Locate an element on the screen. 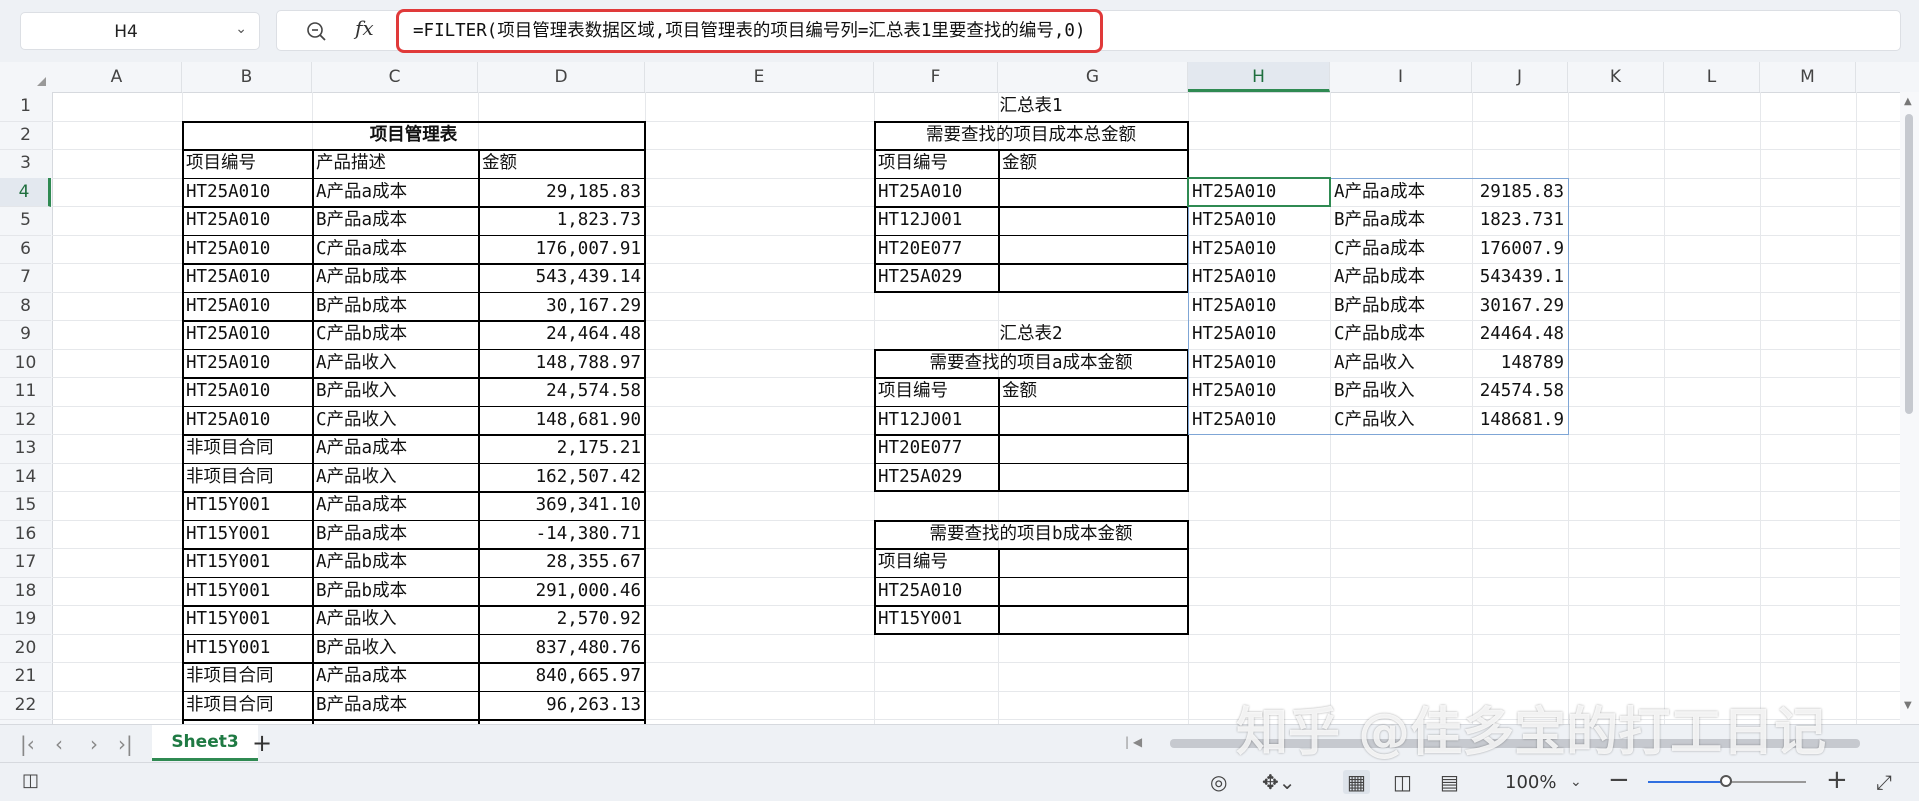 The image size is (1919, 801). zoom-dropdown-icon: ⌄ is located at coordinates (1576, 782).